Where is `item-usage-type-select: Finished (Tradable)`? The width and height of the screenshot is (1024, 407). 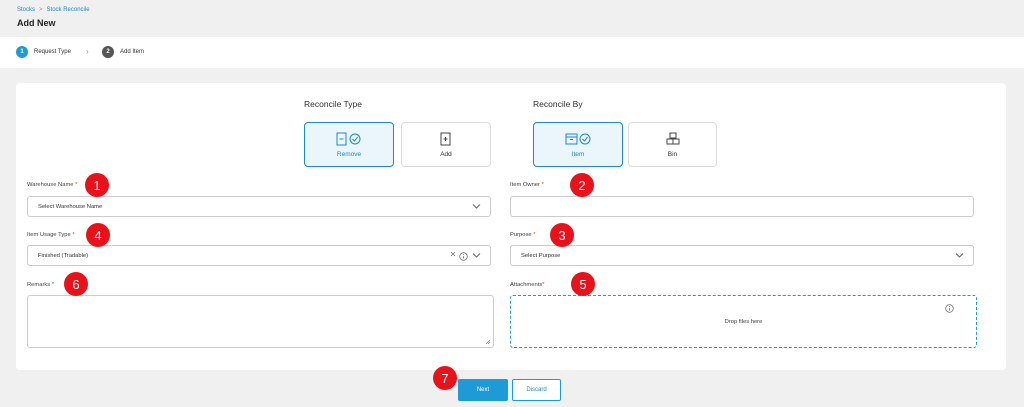
item-usage-type-select: Finished (Tradable) is located at coordinates (259, 255).